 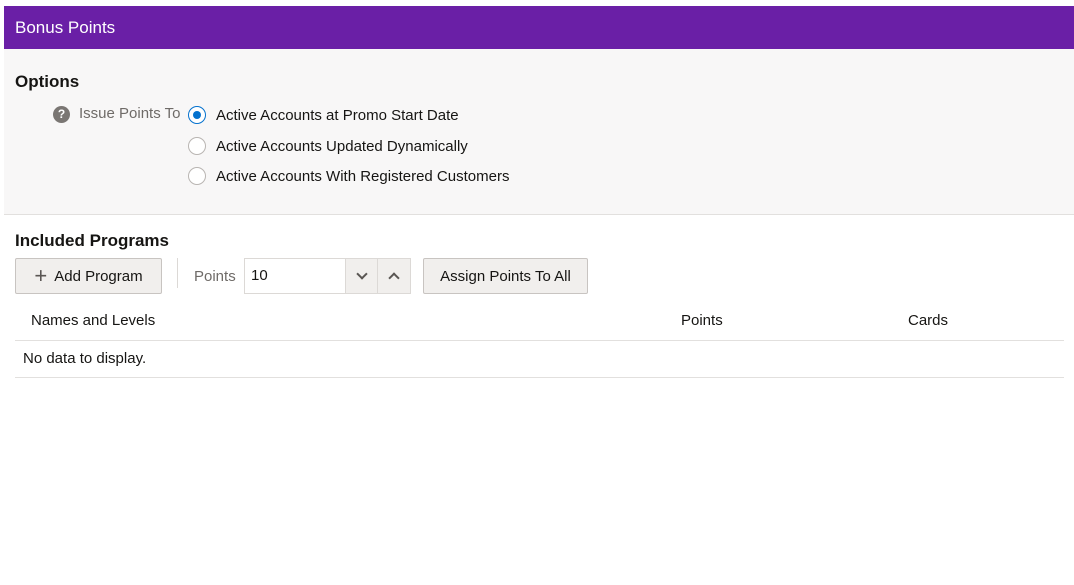 I want to click on radio-label: Active Accounts Updated Dynamically, so click(x=342, y=146).